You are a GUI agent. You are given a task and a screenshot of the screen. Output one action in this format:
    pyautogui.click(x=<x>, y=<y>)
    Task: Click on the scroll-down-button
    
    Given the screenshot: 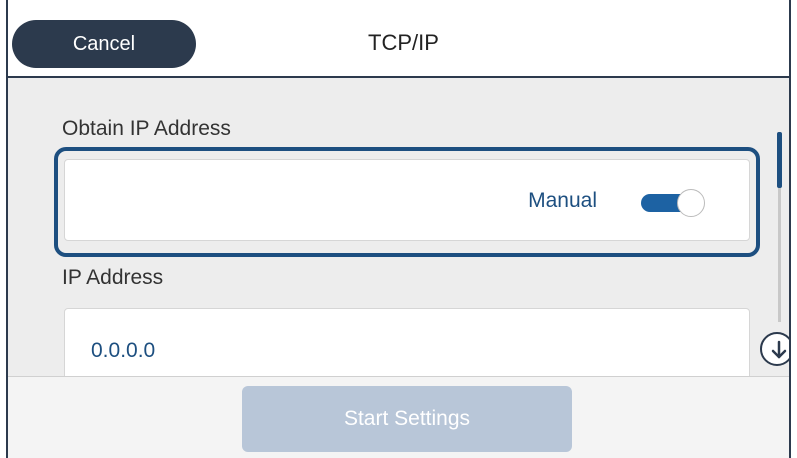 What is the action you would take?
    pyautogui.click(x=774, y=349)
    